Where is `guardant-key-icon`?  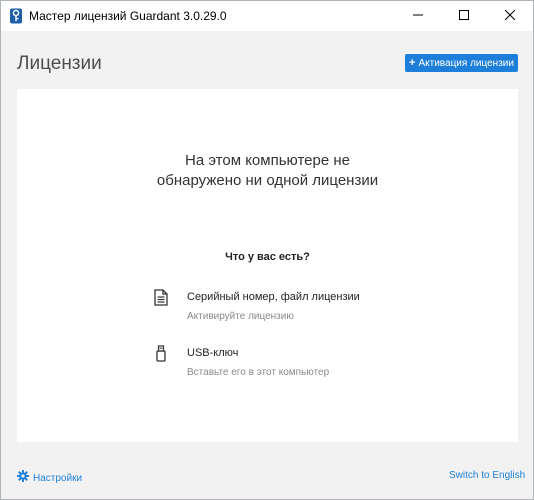 guardant-key-icon is located at coordinates (16, 16).